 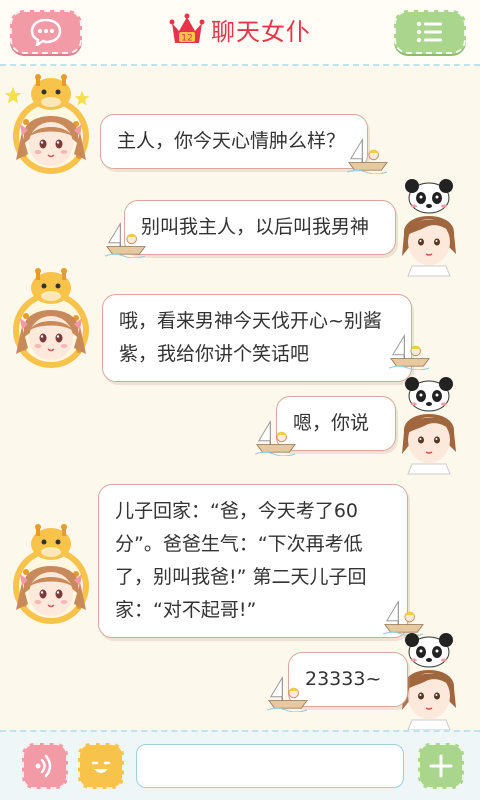 I want to click on emoji-button, so click(x=101, y=766).